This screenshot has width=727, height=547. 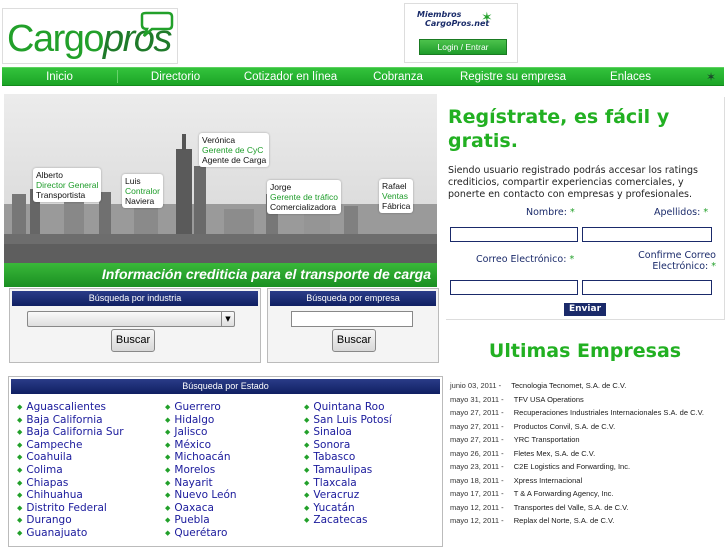 What do you see at coordinates (585, 309) in the screenshot?
I see `submit-button: Enviar` at bounding box center [585, 309].